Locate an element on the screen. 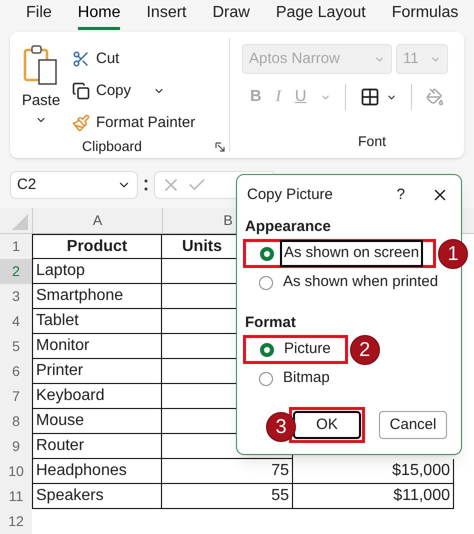 This screenshot has width=474, height=534. step-badge: 2 is located at coordinates (365, 349).